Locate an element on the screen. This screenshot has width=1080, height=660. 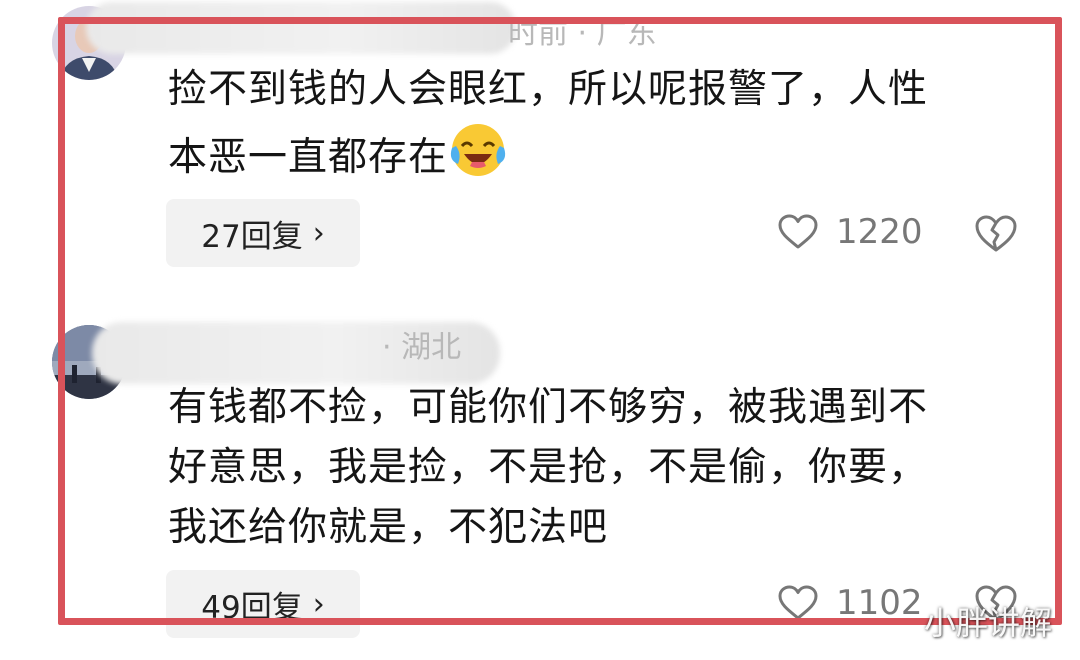
comment-text-line: 本恶一直都存在 is located at coordinates (598, 154).